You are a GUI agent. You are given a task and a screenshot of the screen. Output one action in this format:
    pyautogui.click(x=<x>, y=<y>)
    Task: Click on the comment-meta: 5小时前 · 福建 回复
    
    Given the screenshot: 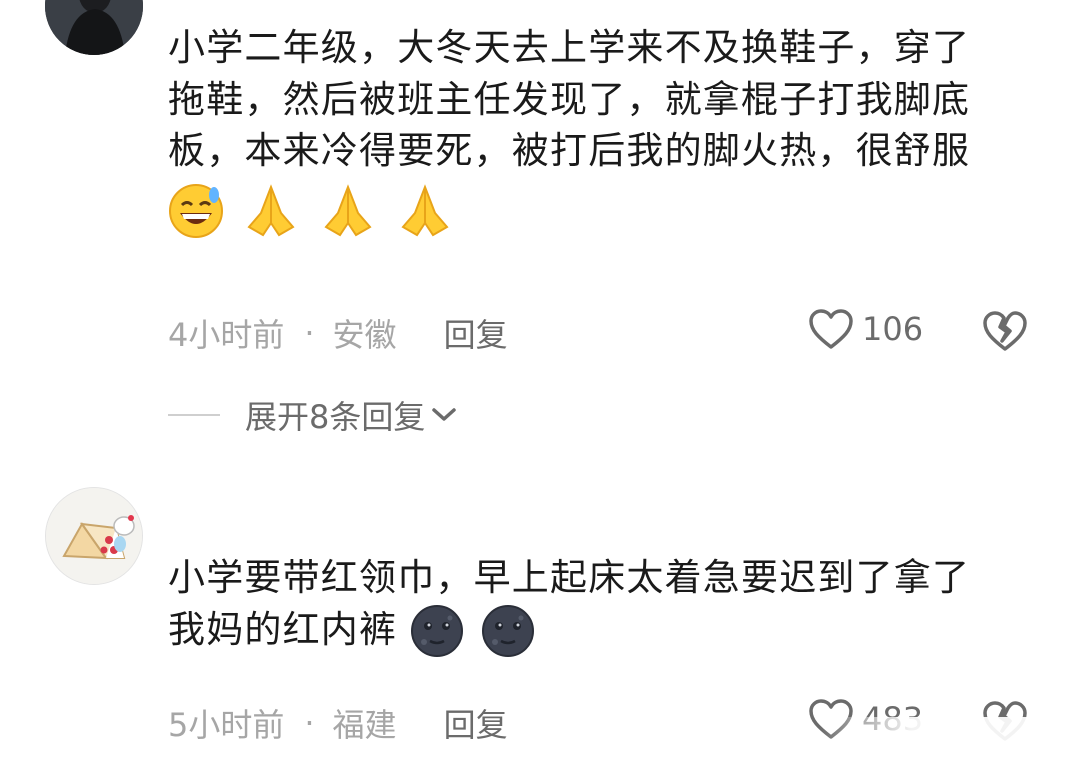 What is the action you would take?
    pyautogui.click(x=338, y=723)
    